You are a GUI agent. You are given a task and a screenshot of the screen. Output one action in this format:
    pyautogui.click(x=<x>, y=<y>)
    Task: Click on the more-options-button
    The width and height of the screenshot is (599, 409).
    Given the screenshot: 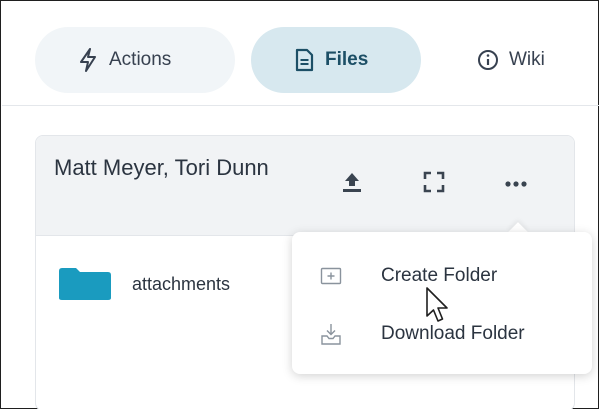 What is the action you would take?
    pyautogui.click(x=516, y=184)
    